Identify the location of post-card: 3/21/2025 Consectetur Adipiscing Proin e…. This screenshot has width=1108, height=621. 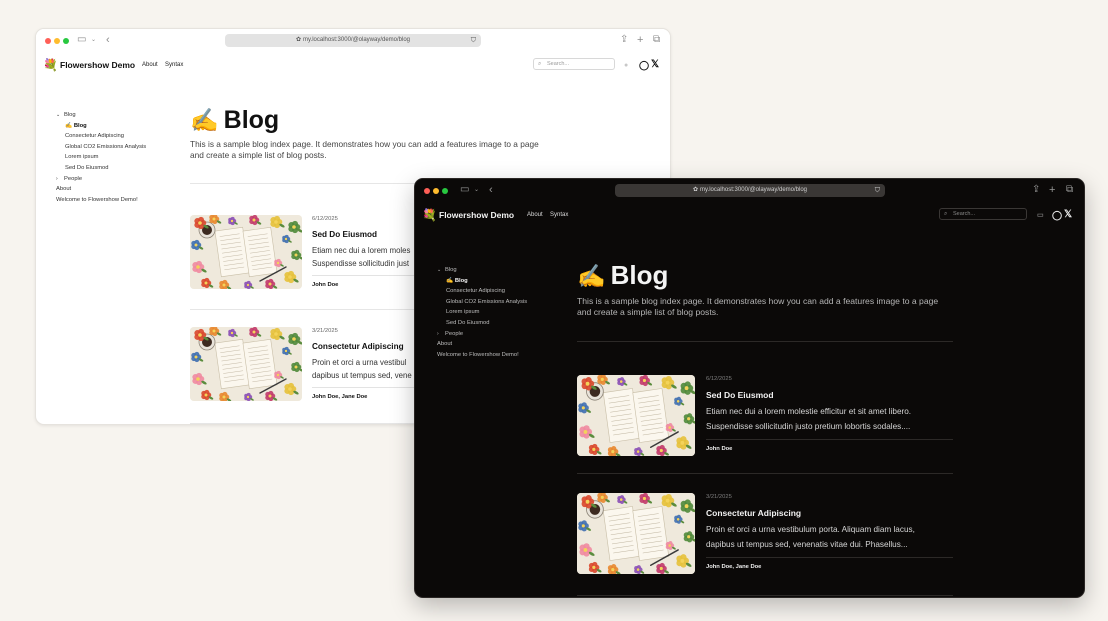
(765, 536).